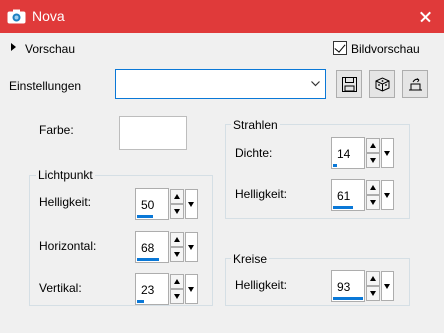  I want to click on save-preset-button, so click(349, 84).